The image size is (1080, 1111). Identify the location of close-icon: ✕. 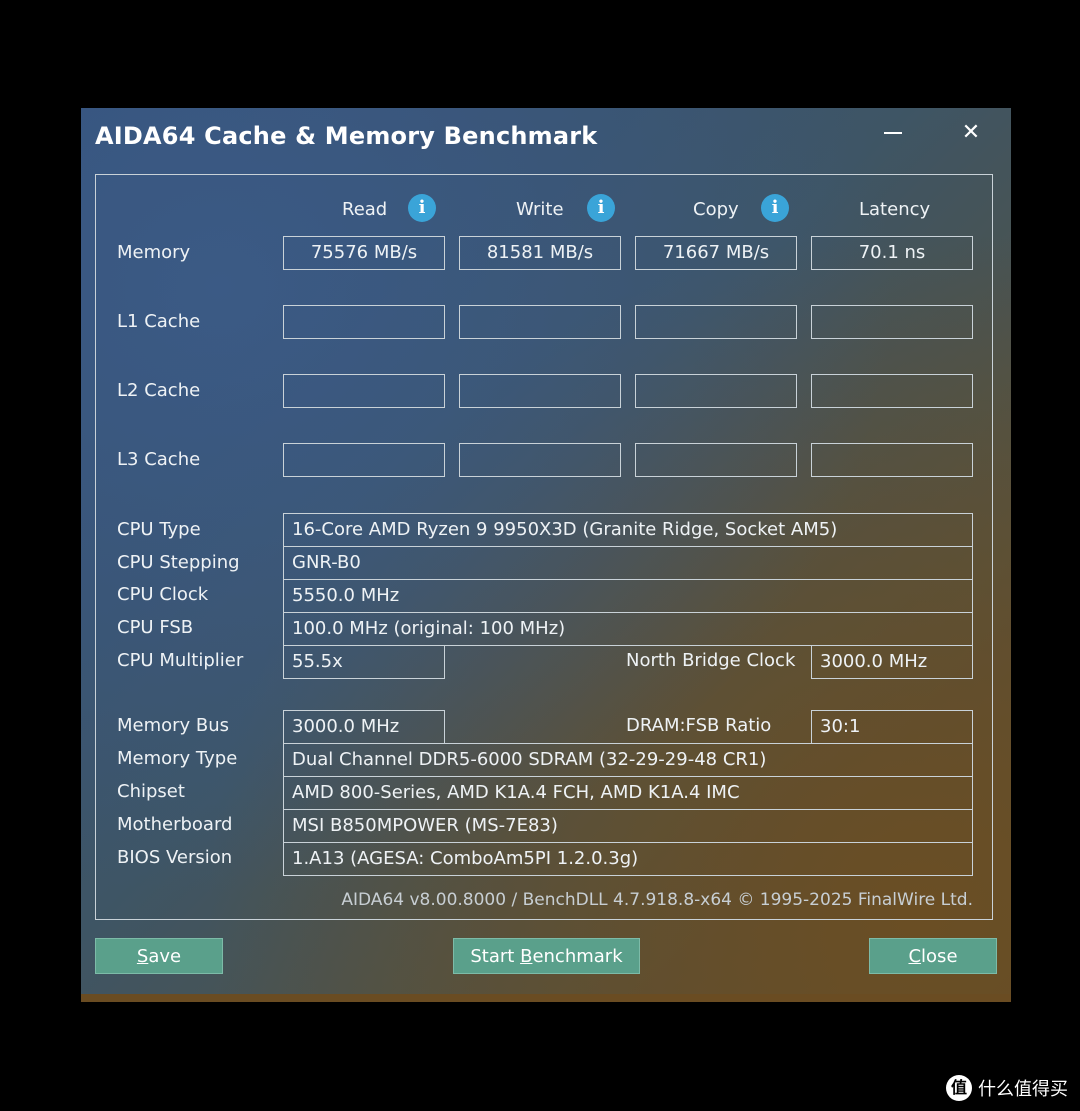
(971, 132).